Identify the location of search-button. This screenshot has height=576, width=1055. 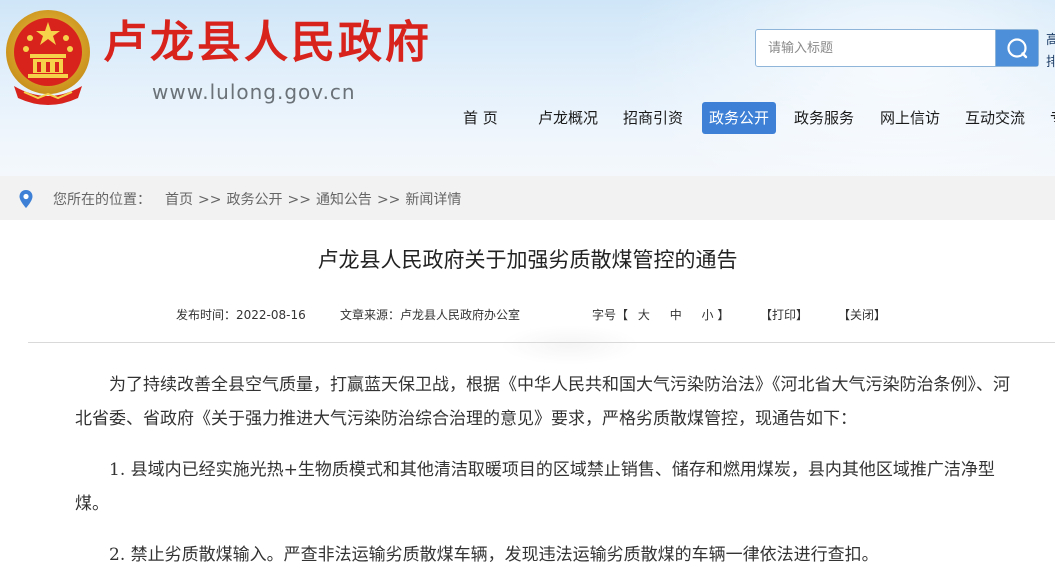
(1016, 48).